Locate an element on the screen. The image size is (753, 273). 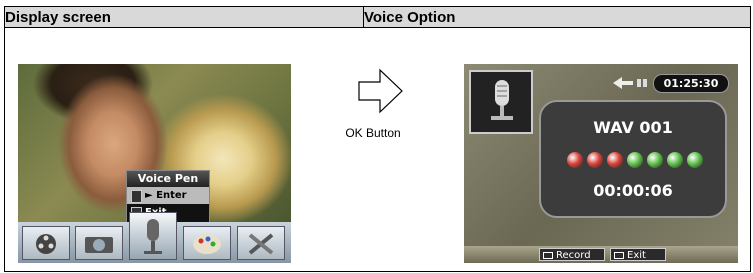
elapsed-time: 00:00:06 is located at coordinates (633, 190).